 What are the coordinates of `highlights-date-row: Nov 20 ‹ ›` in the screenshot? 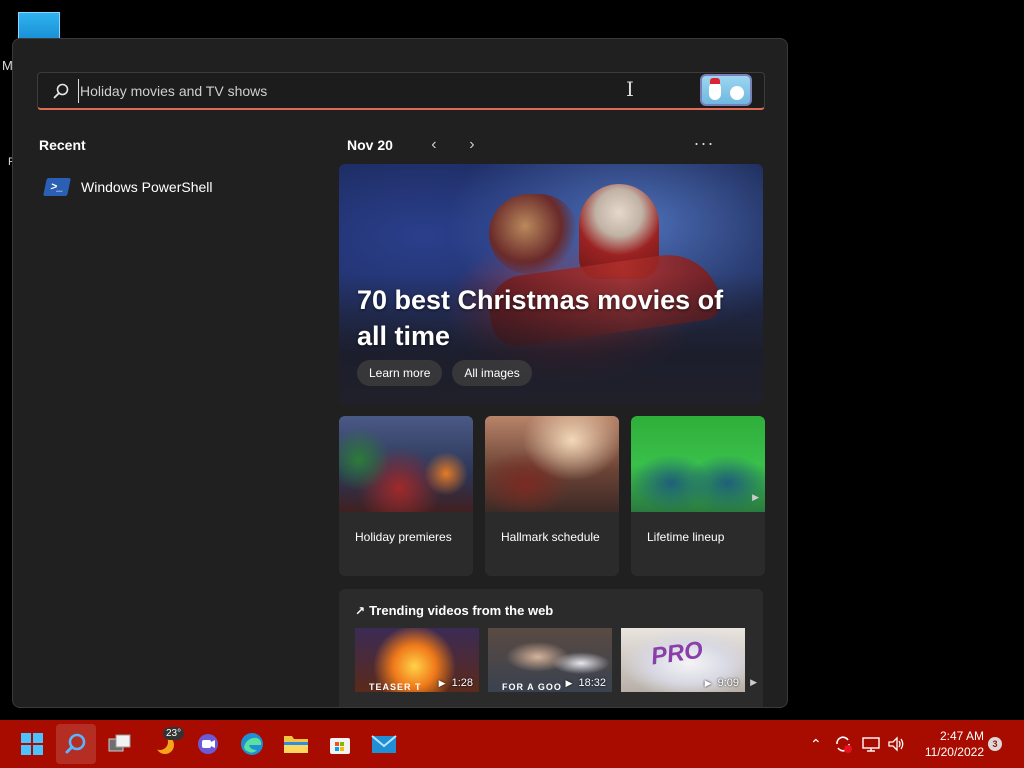 It's located at (419, 145).